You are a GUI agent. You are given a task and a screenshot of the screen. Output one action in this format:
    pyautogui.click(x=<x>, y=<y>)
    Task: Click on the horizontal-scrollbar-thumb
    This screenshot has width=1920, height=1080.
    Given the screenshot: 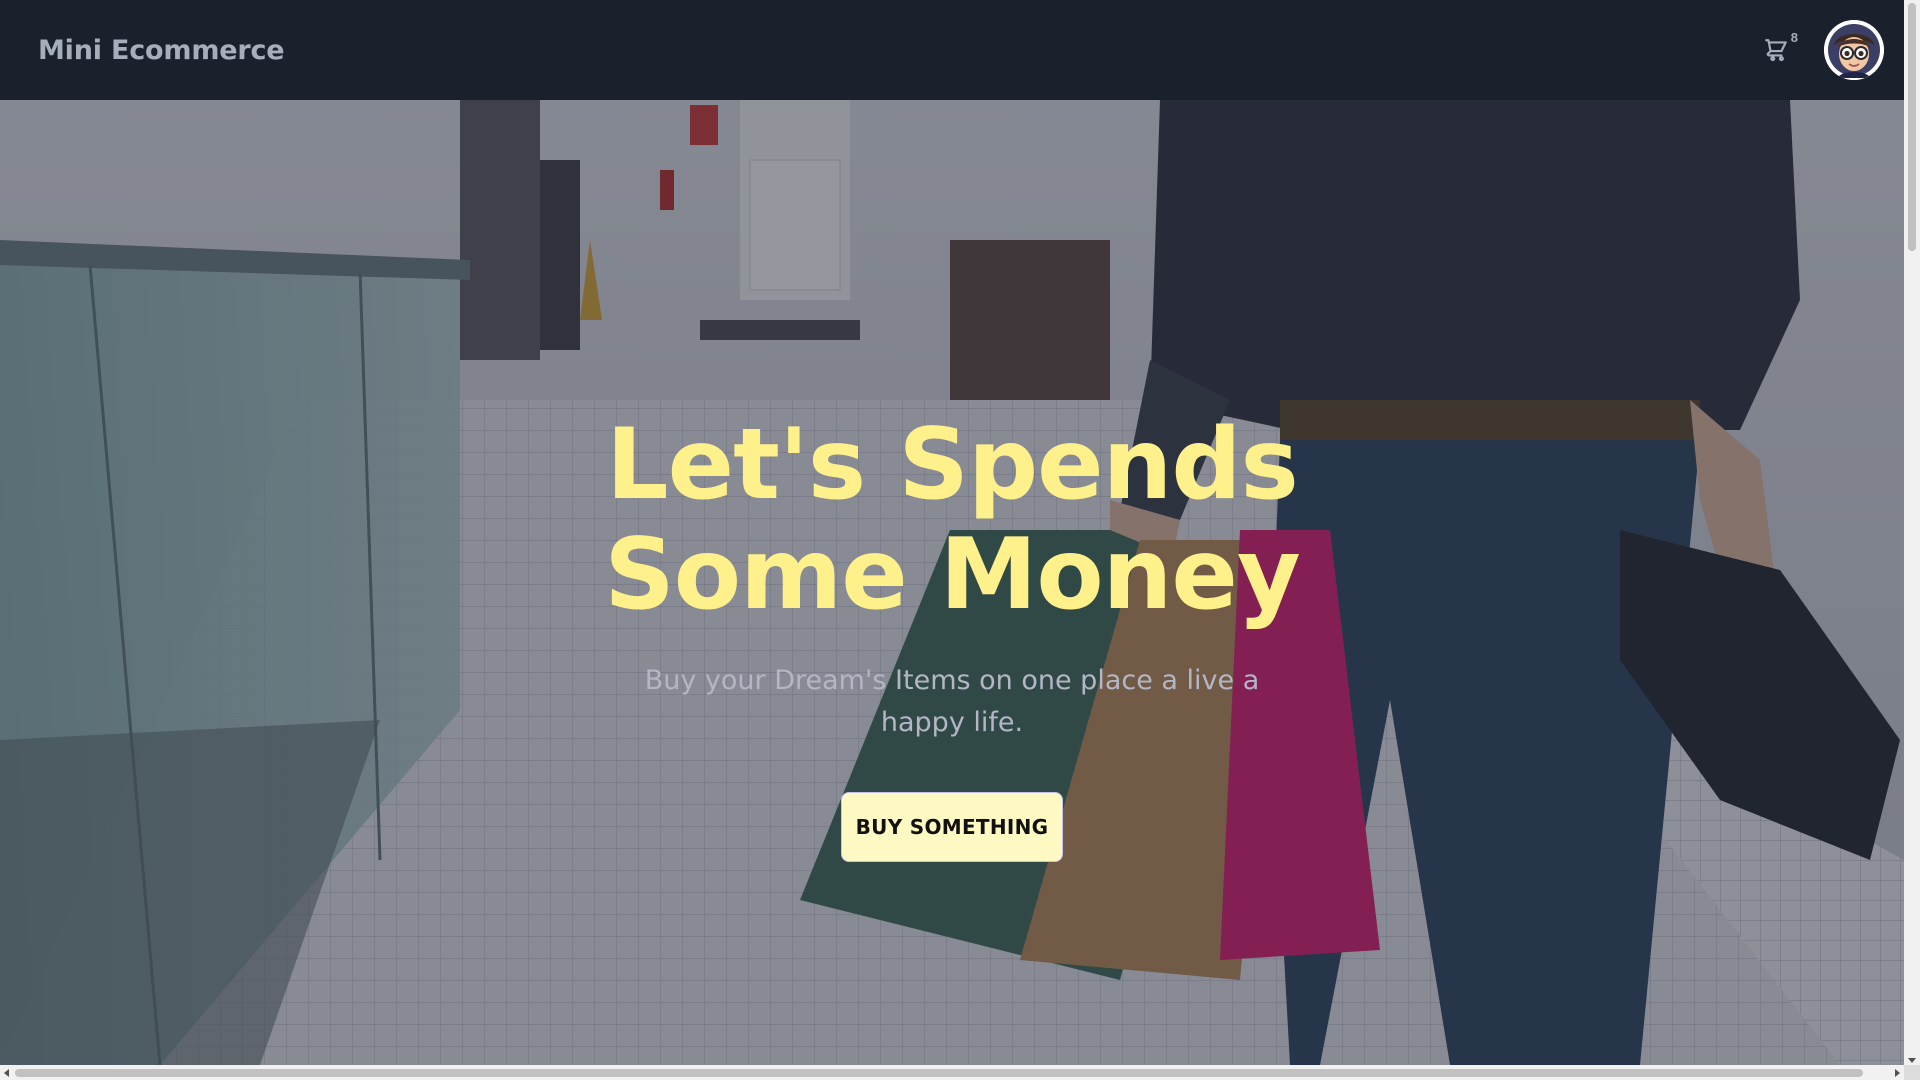 What is the action you would take?
    pyautogui.click(x=939, y=1073)
    